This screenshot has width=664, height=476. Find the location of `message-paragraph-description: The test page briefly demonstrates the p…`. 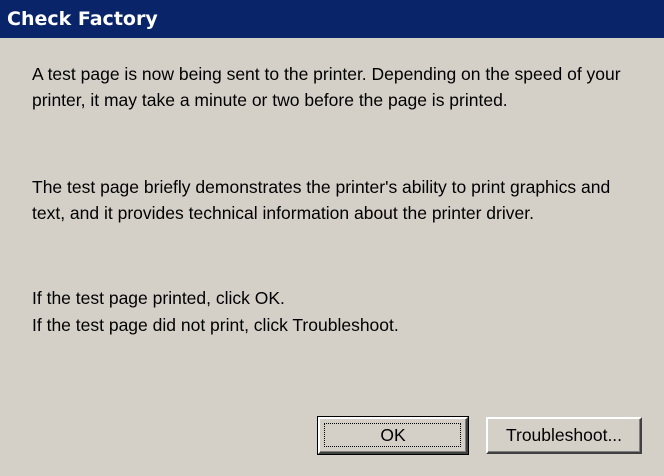

message-paragraph-description: The test page briefly demonstrates the p… is located at coordinates (321, 200).